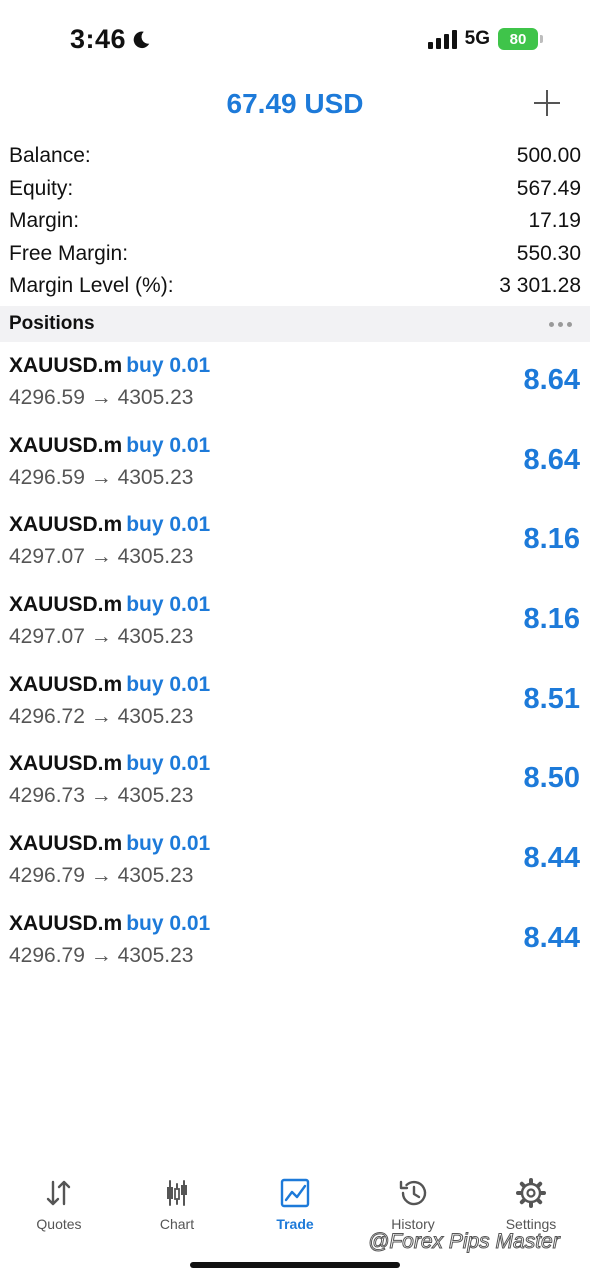 The width and height of the screenshot is (590, 1280). What do you see at coordinates (295, 782) in the screenshot?
I see `position-row: XAUUSD.m buy 0.01 4296.73 → 4305.23 8.50` at bounding box center [295, 782].